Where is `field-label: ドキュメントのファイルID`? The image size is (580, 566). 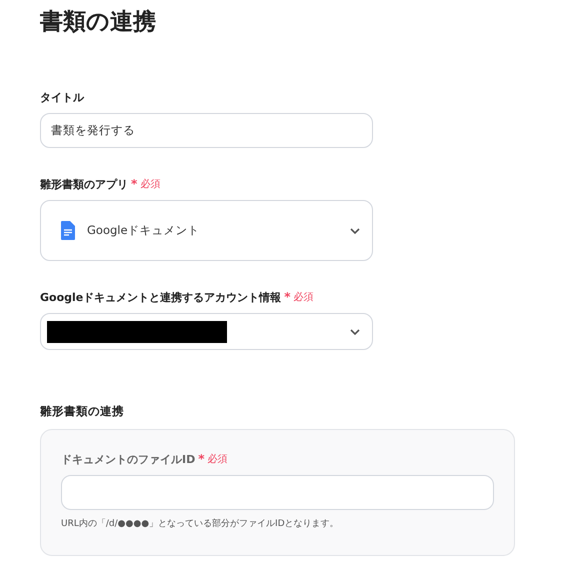 field-label: ドキュメントのファイルID is located at coordinates (128, 459).